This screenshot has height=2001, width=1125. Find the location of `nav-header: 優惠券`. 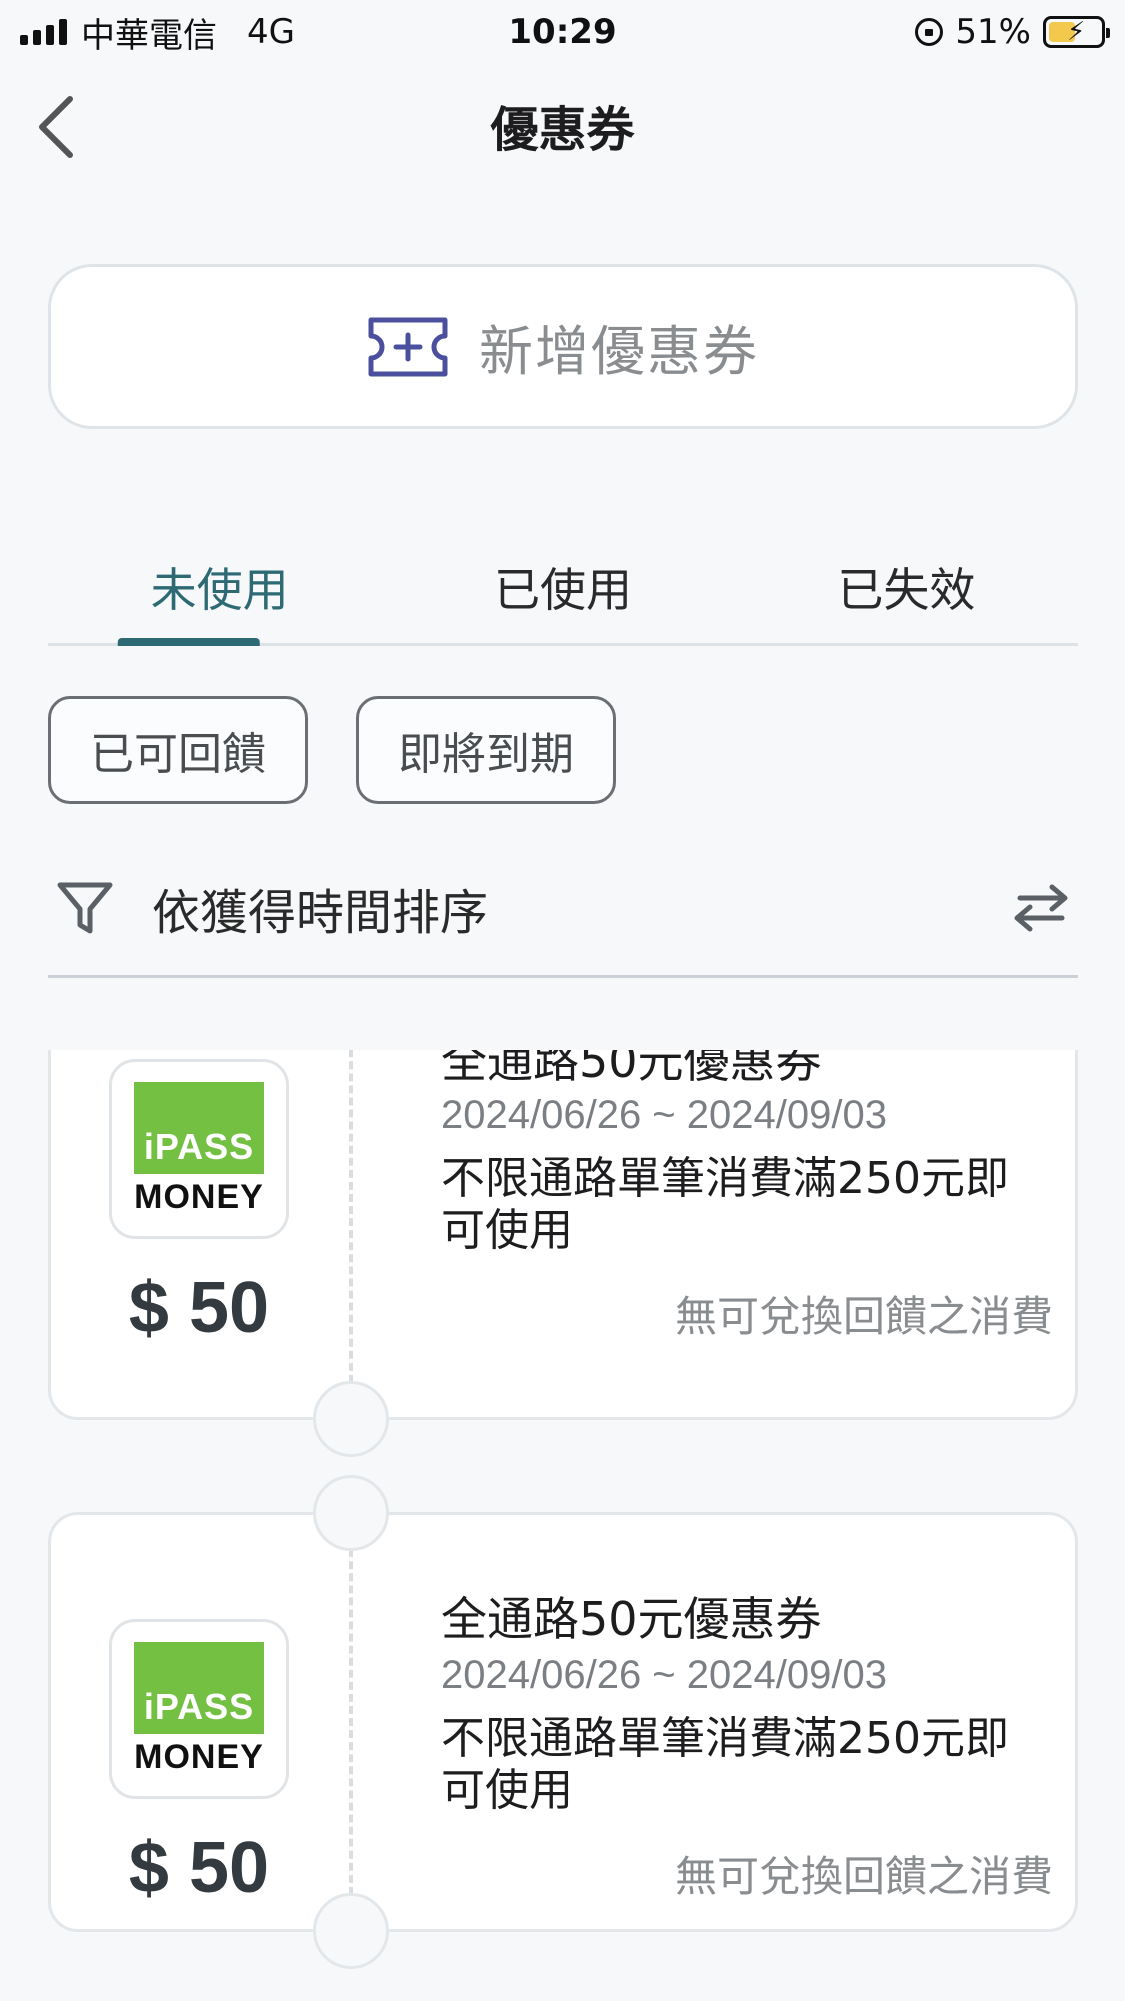

nav-header: 優惠券 is located at coordinates (562, 125).